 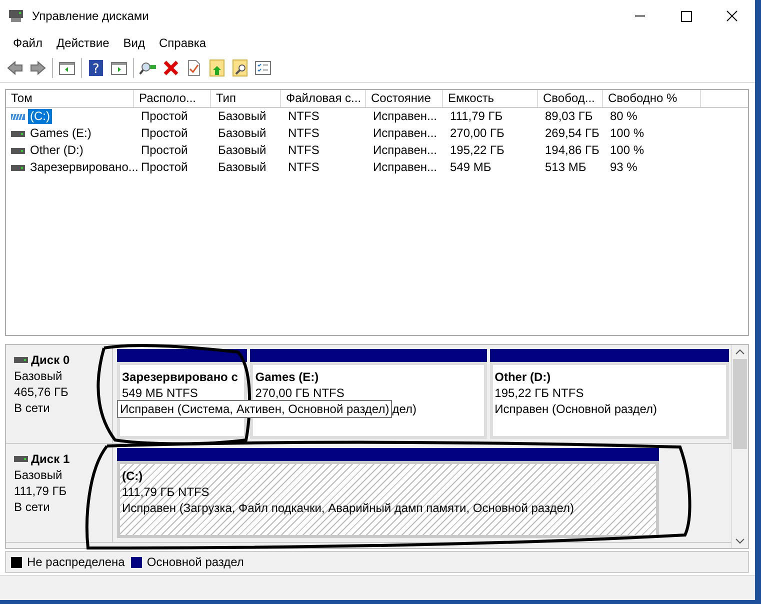 What do you see at coordinates (287, 377) in the screenshot?
I see `partition-label: Games (E:)` at bounding box center [287, 377].